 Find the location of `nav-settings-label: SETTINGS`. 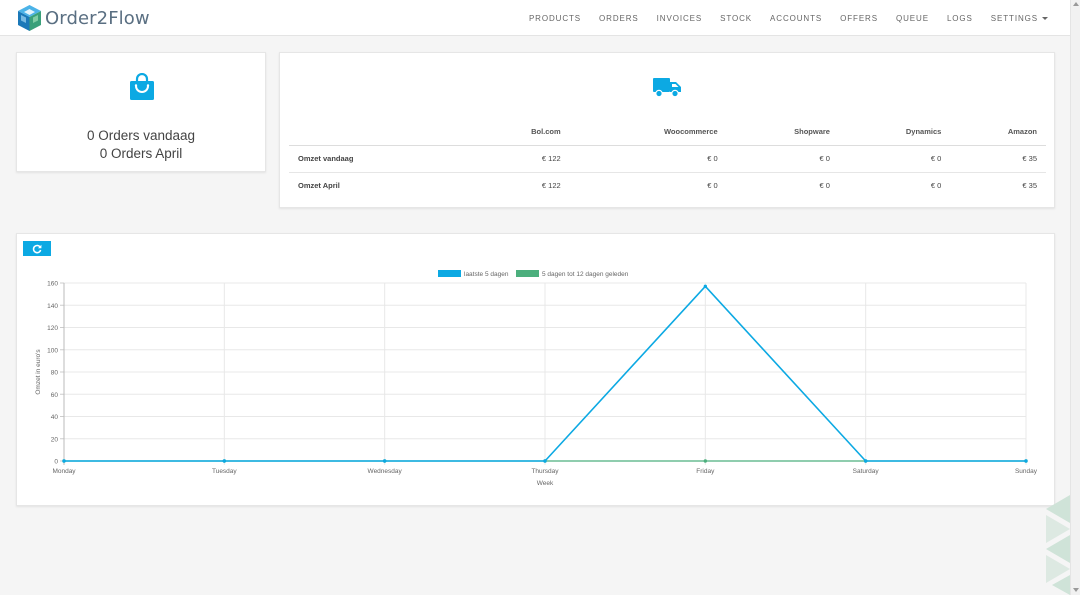

nav-settings-label: SETTINGS is located at coordinates (1014, 18).